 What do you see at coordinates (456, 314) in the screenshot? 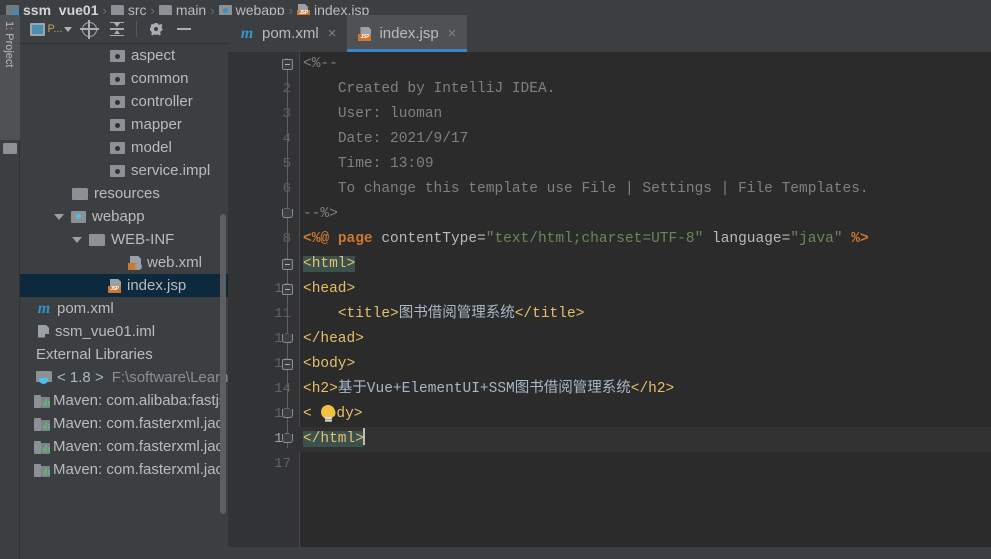
I see `code-token-text: 图书借阅管理系统` at bounding box center [456, 314].